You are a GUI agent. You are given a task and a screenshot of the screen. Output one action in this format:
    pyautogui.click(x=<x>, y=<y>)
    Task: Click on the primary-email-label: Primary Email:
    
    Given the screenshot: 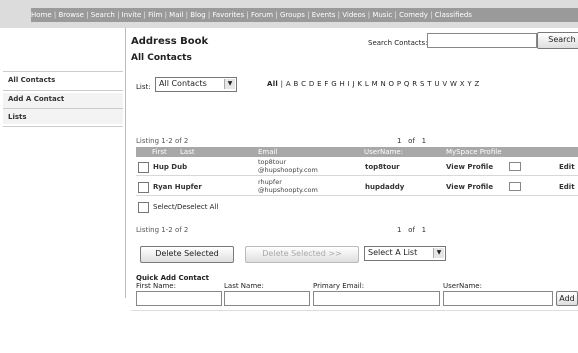 What is the action you would take?
    pyautogui.click(x=339, y=286)
    